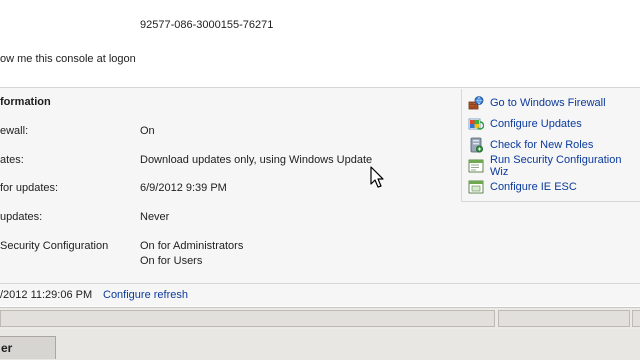  Describe the element at coordinates (533, 187) in the screenshot. I see `task-label: Configure IE ESC` at that location.